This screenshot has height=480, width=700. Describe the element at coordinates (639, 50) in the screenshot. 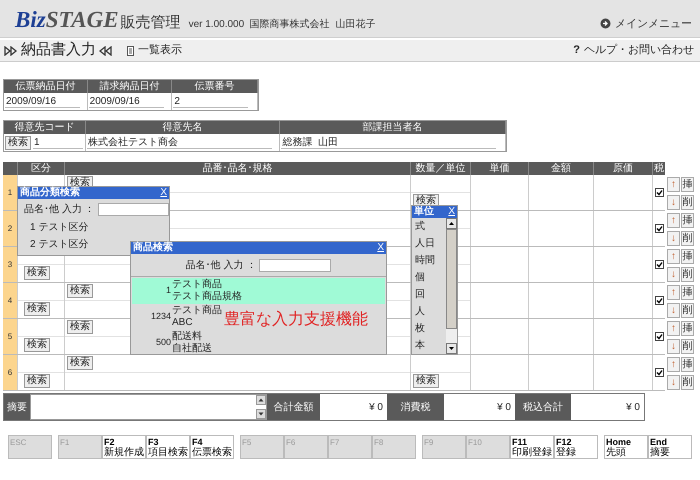

I see `help-link: ヘルプ・お問い合わせ` at that location.